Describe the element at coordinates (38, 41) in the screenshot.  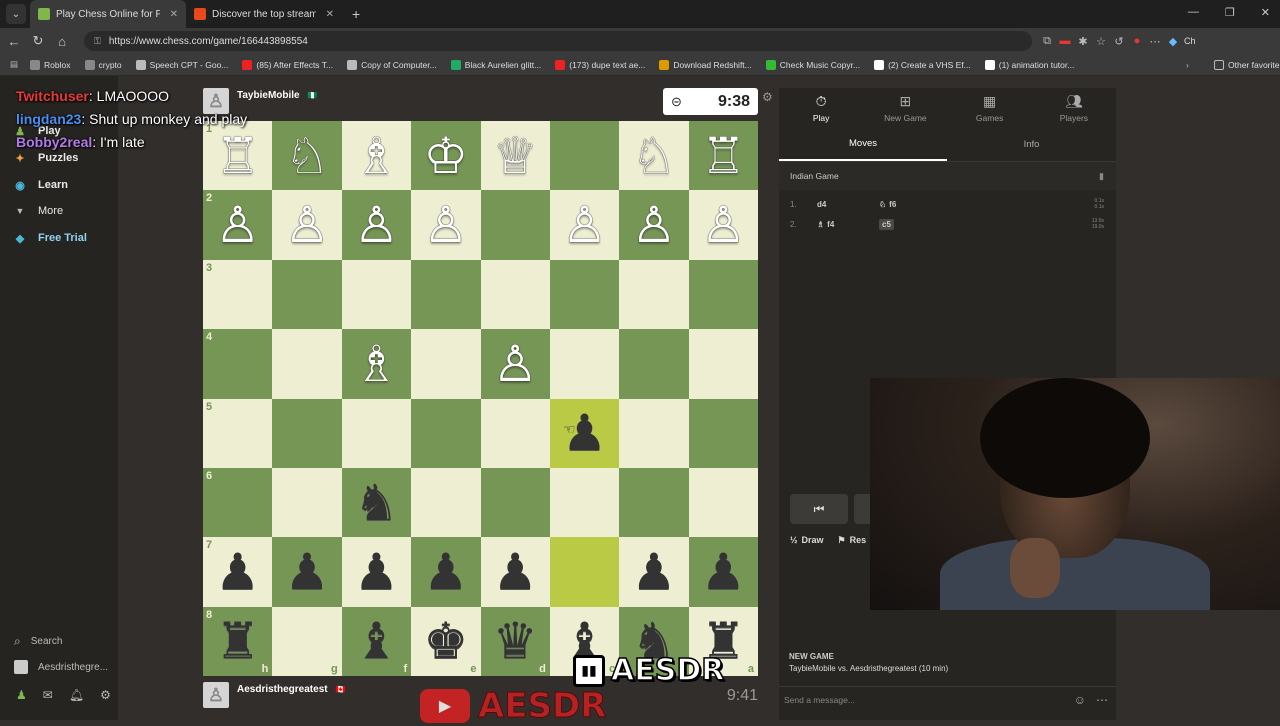
I see `refresh-icon: ↻` at that location.